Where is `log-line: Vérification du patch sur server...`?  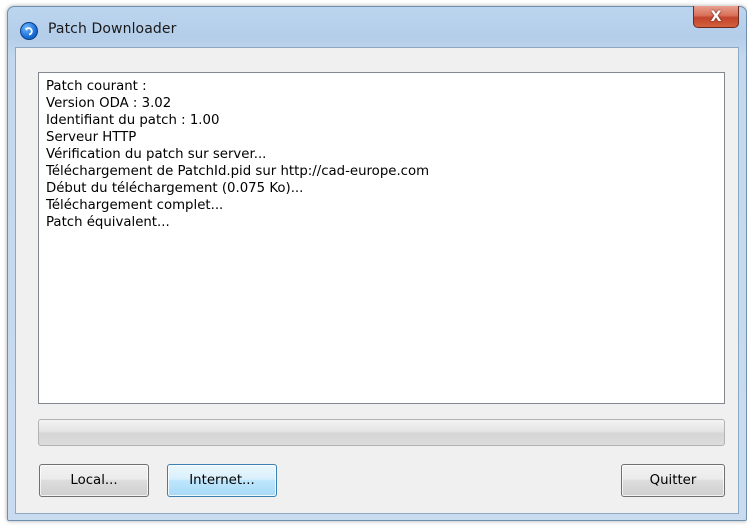 log-line: Vérification du patch sur server... is located at coordinates (156, 154).